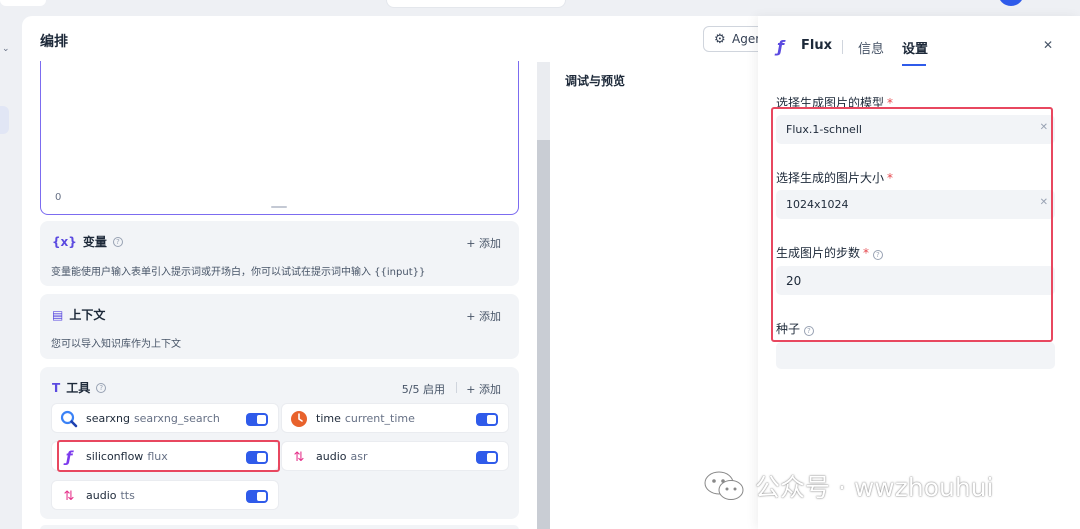 This screenshot has width=1080, height=529. What do you see at coordinates (87, 315) in the screenshot?
I see `context-title: 上下文` at bounding box center [87, 315].